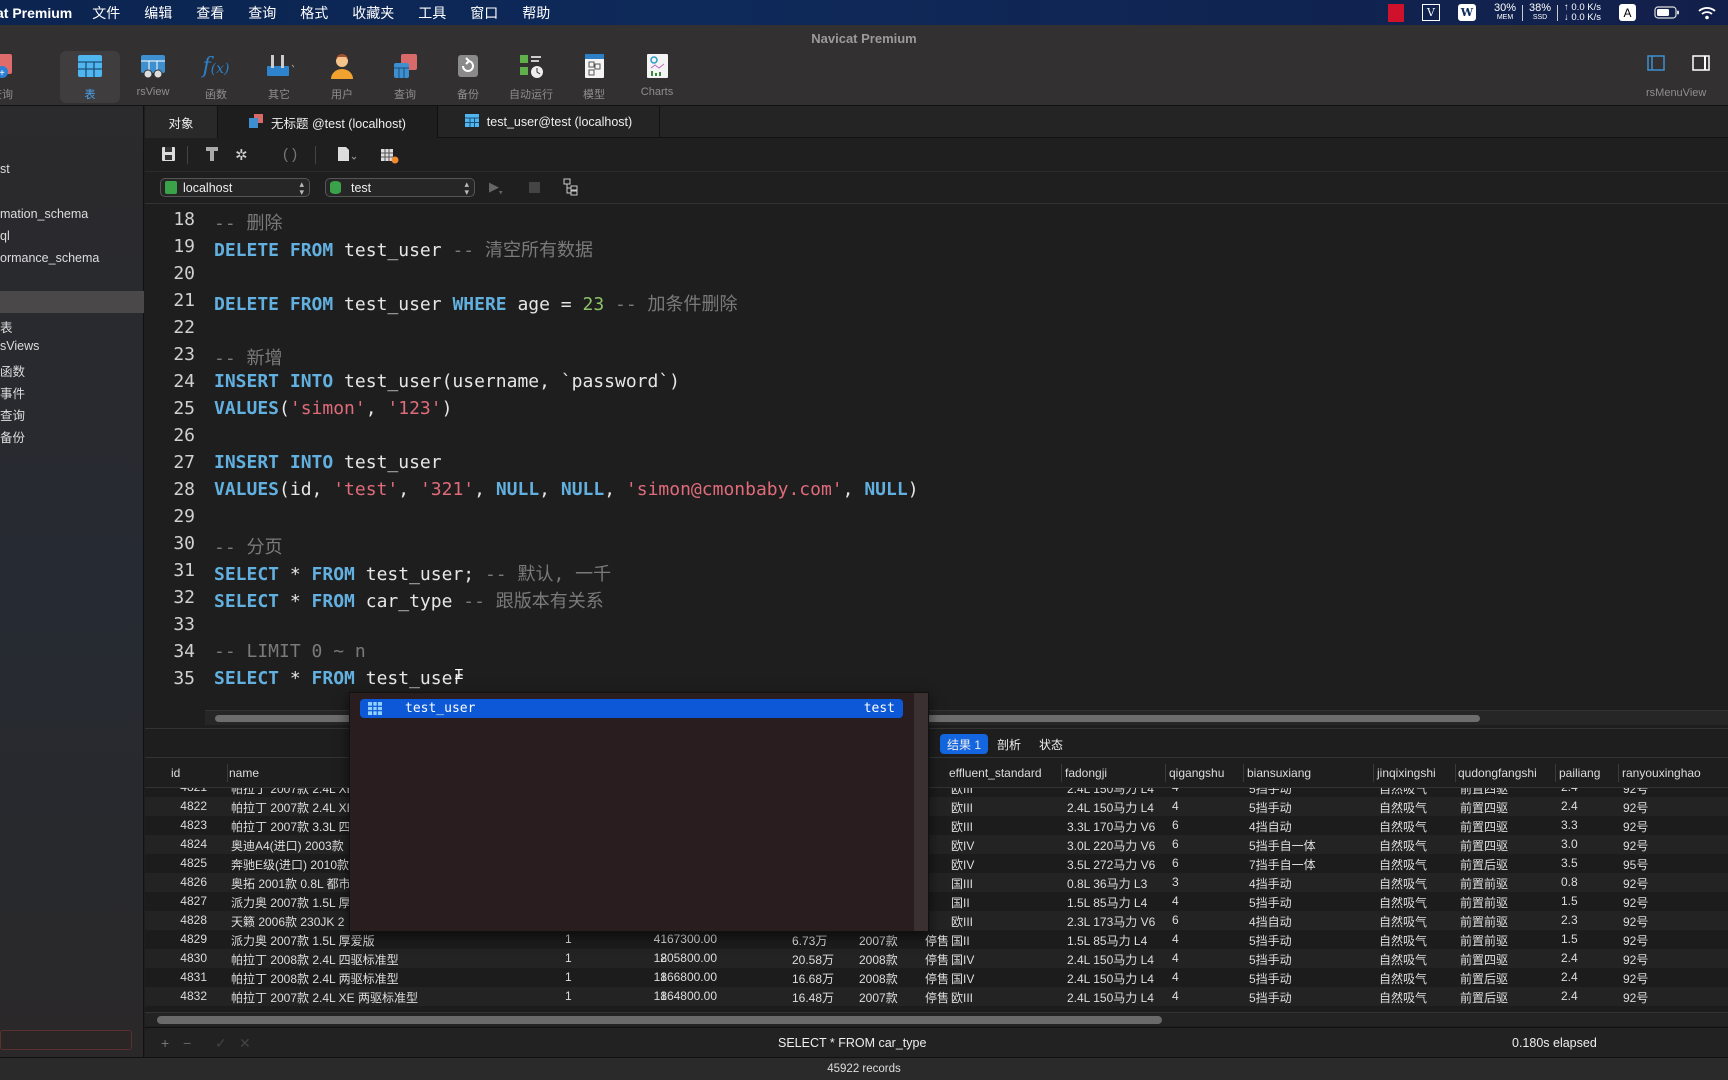 The width and height of the screenshot is (1728, 1080). Describe the element at coordinates (962, 883) in the screenshot. I see `cell-es: 国III` at that location.